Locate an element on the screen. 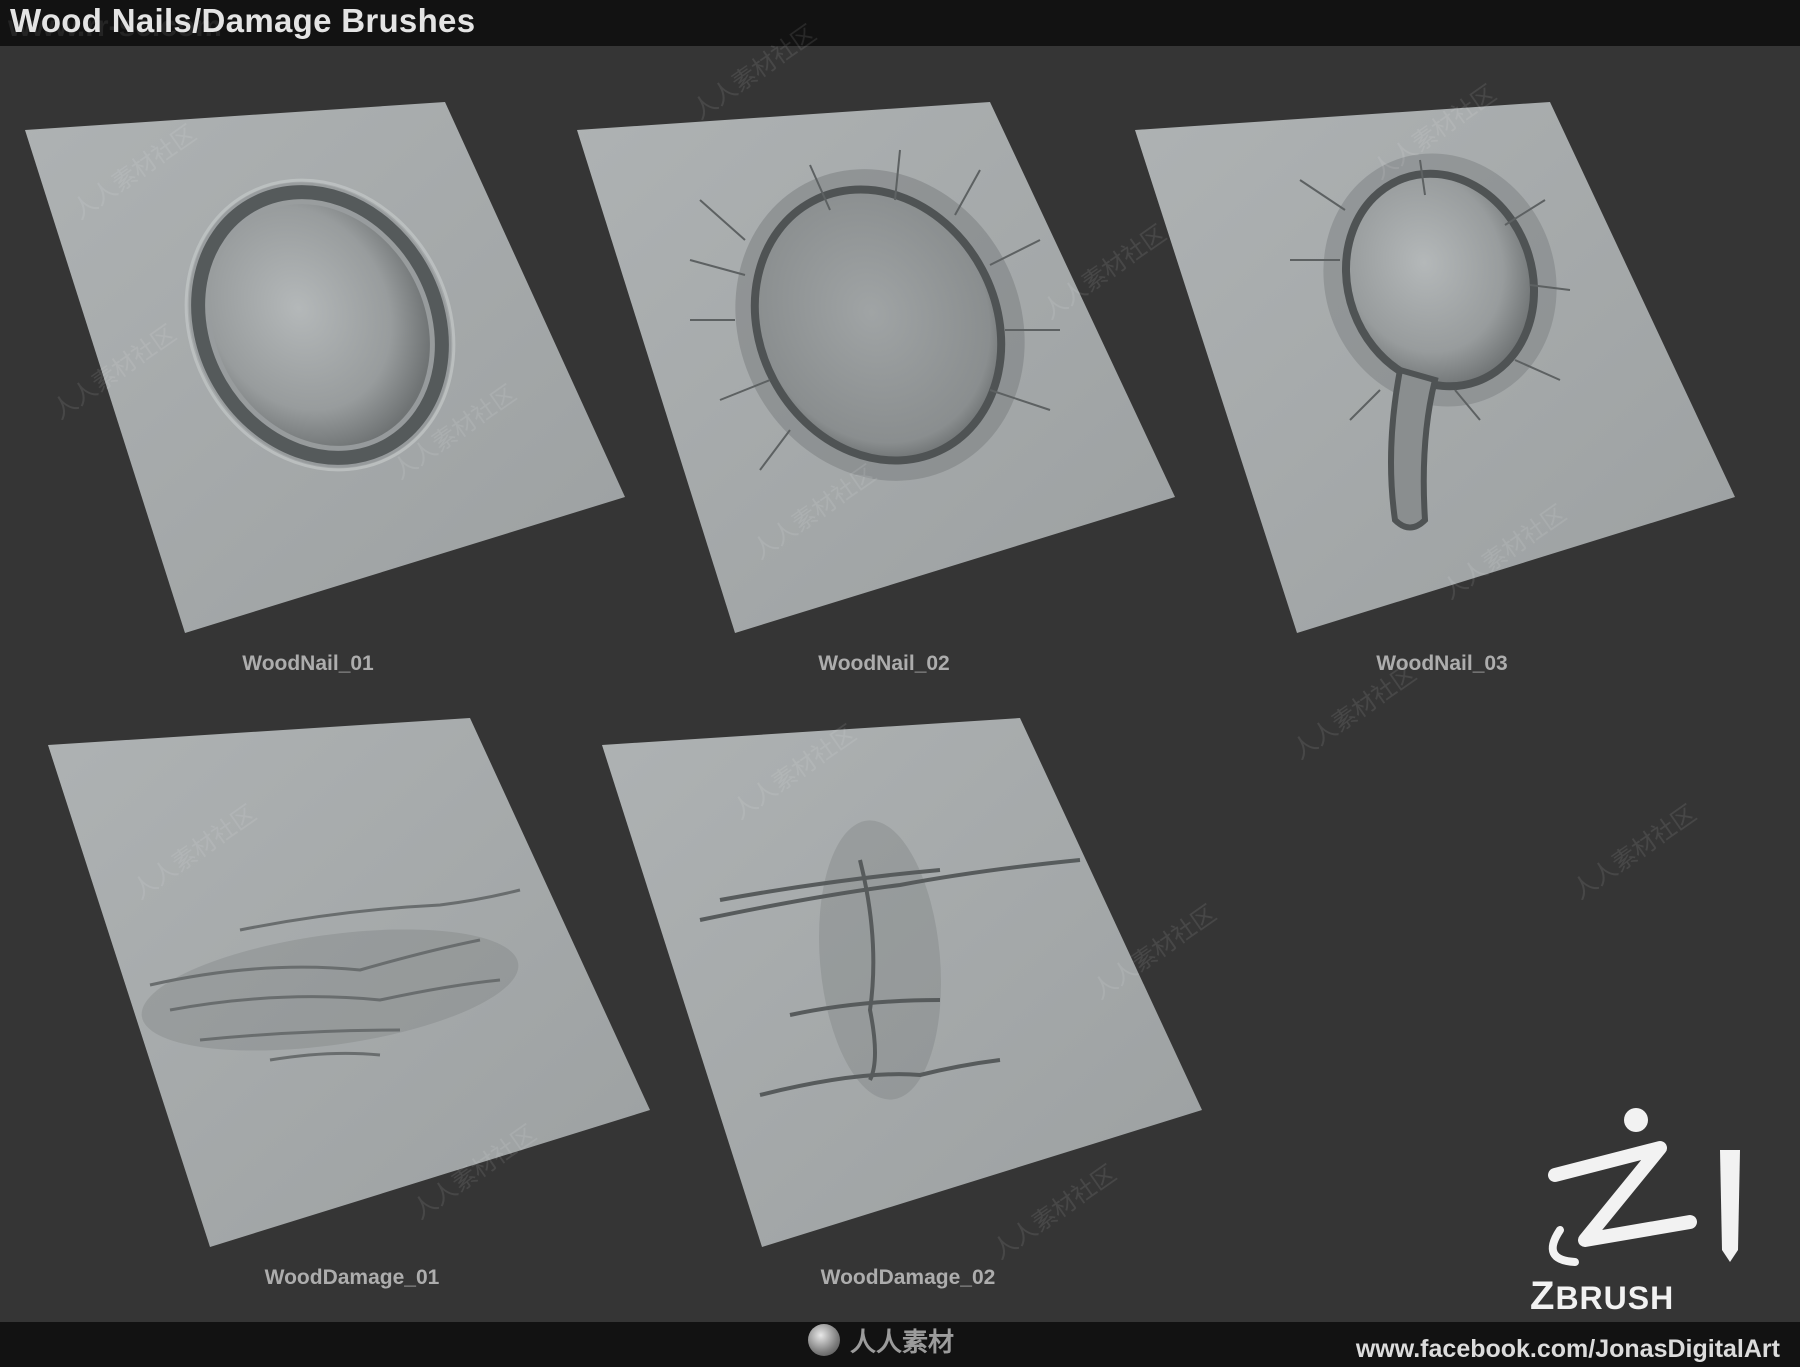 The width and height of the screenshot is (1800, 1367). zbrush-logo-icon is located at coordinates (1644, 1187).